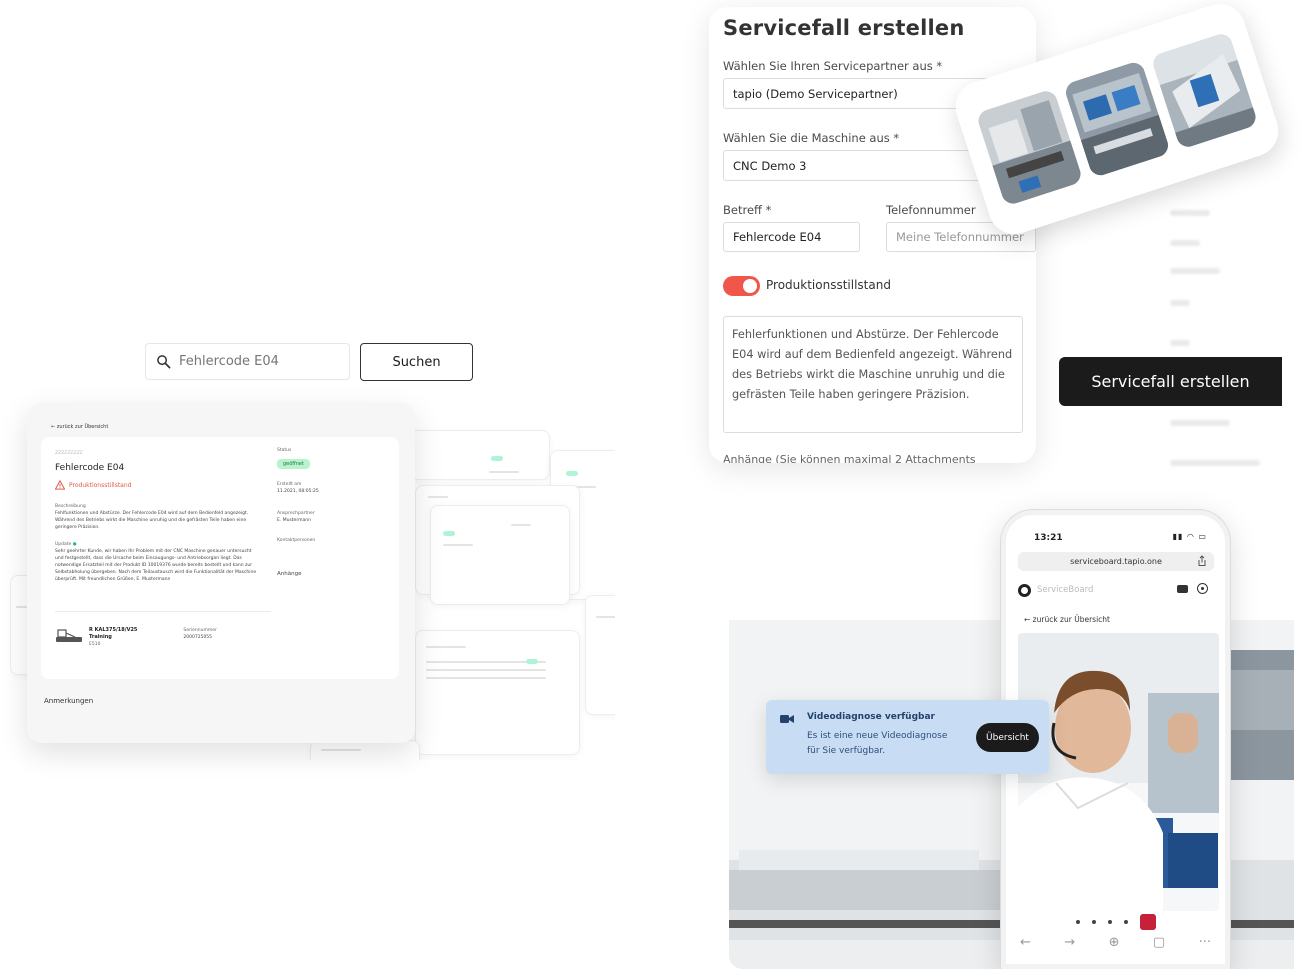  I want to click on more-icon: ···, so click(1205, 942).